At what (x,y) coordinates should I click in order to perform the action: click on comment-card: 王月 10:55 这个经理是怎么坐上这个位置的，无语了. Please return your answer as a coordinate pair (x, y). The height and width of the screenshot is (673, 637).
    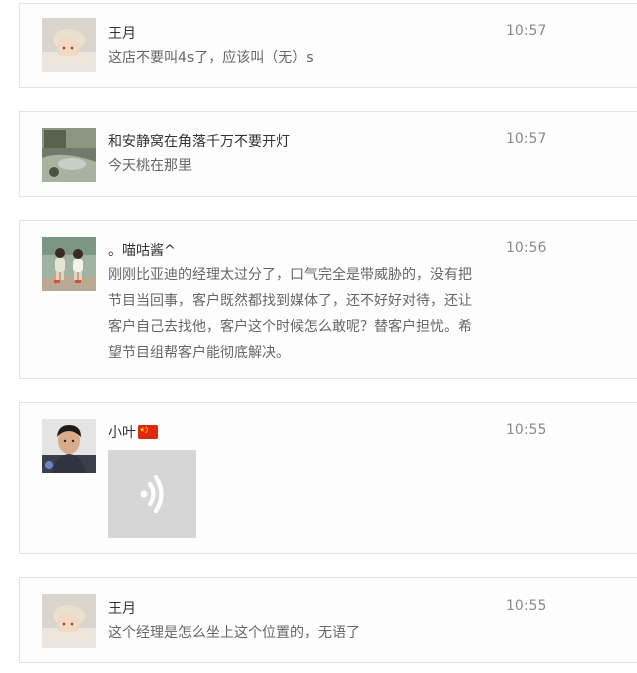
    Looking at the image, I should click on (328, 620).